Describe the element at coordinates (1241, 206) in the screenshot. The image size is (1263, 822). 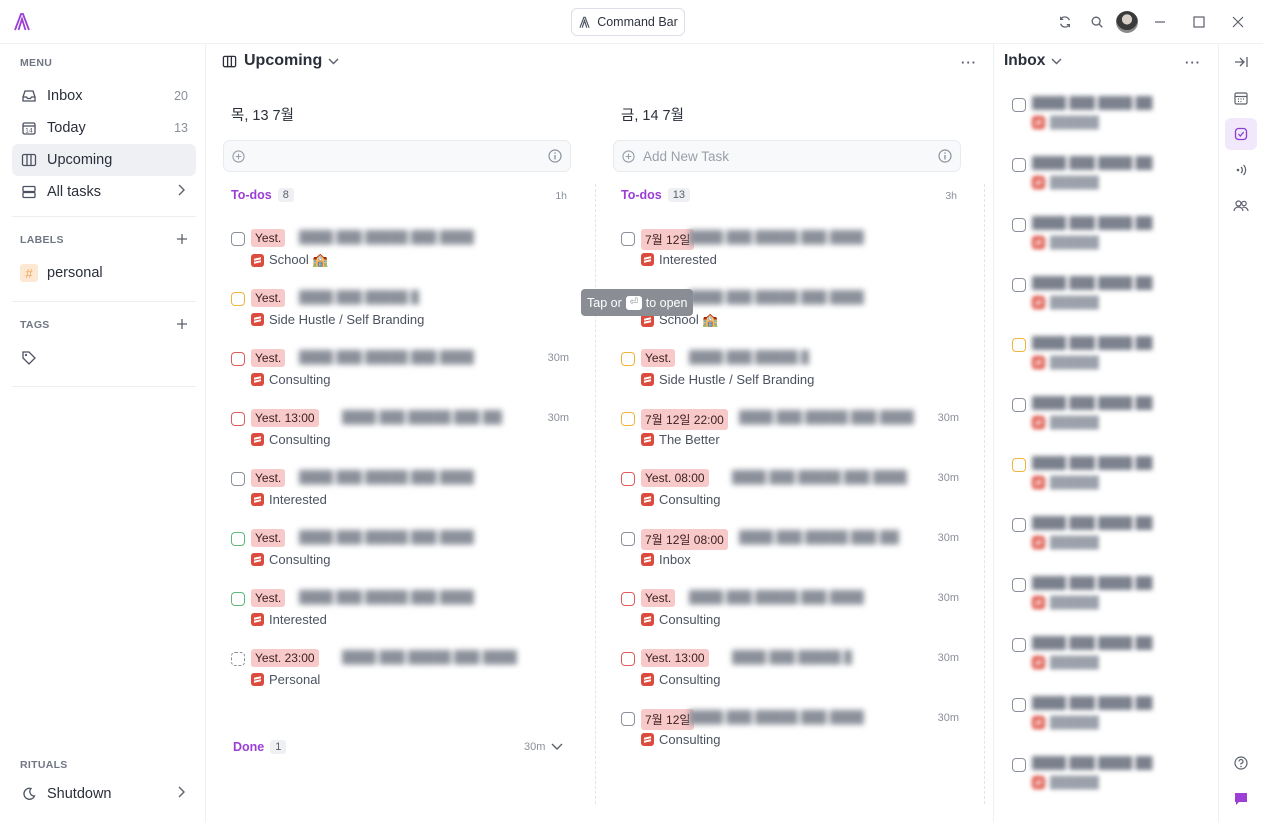
I see `users-icon` at that location.